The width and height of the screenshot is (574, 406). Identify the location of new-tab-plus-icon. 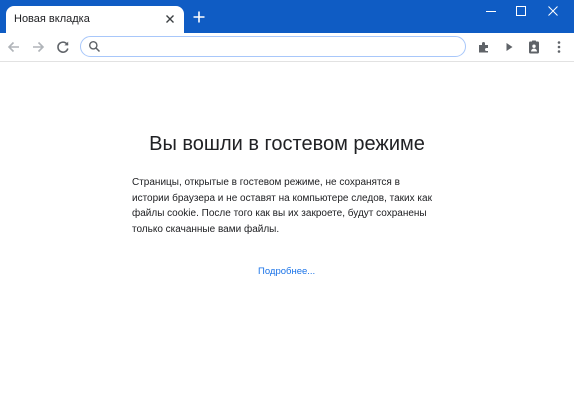
(199, 17).